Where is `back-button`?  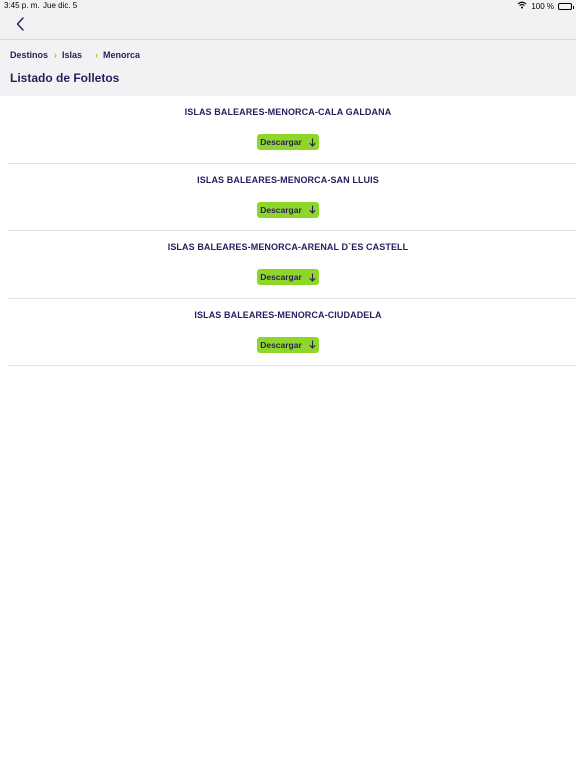
back-button is located at coordinates (20, 26).